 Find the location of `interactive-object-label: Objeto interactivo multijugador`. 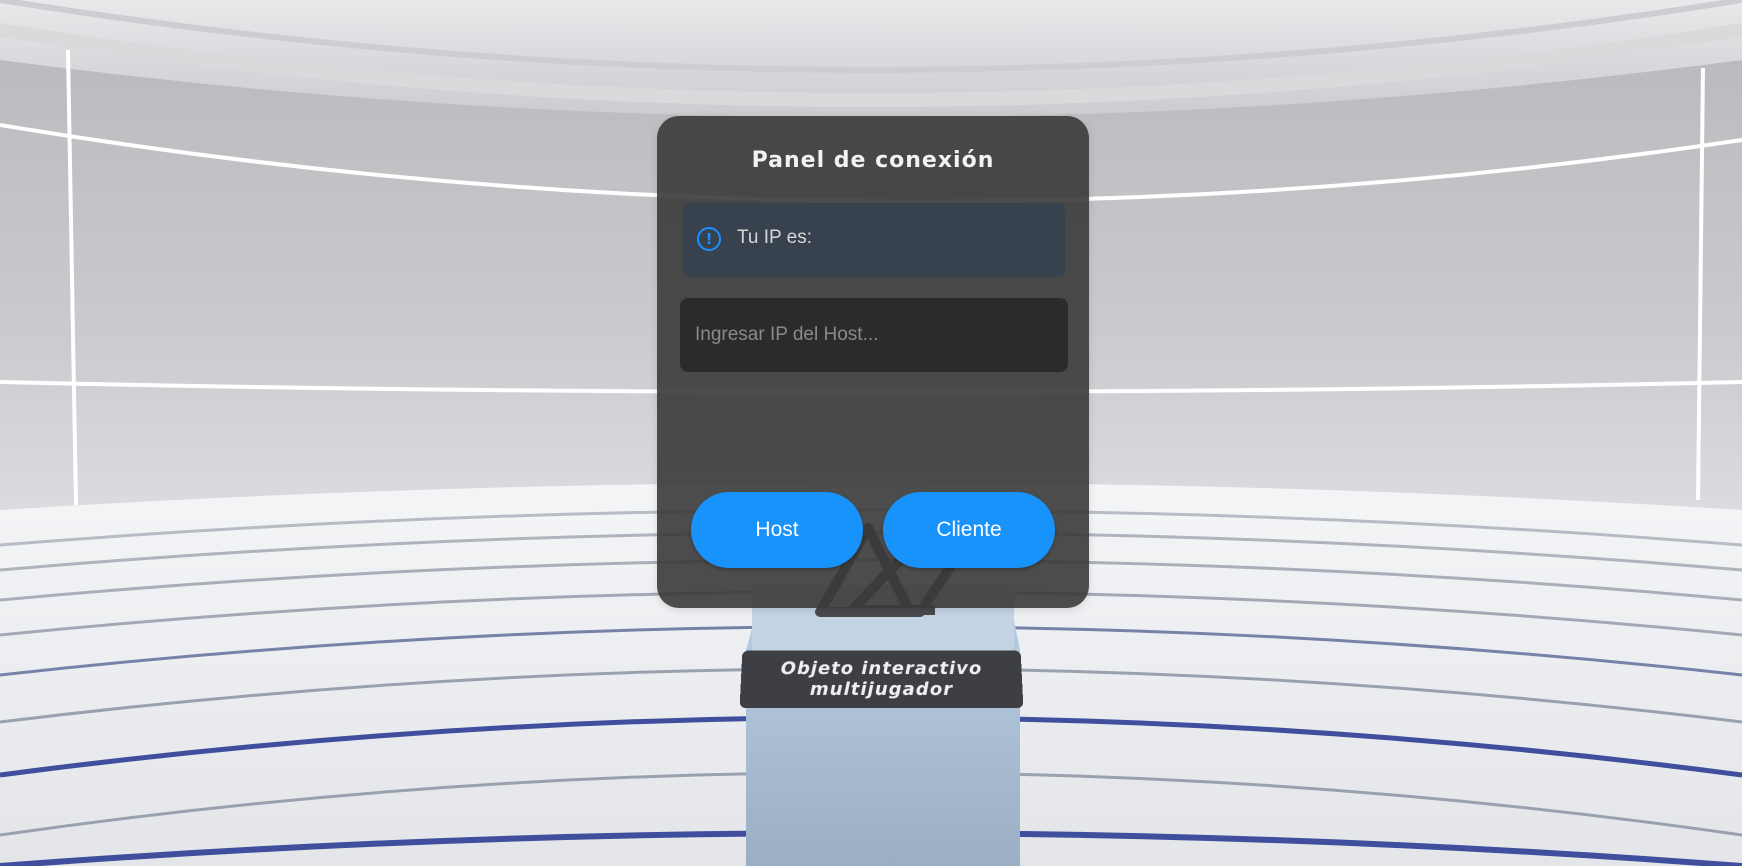

interactive-object-label: Objeto interactivo multijugador is located at coordinates (881, 679).